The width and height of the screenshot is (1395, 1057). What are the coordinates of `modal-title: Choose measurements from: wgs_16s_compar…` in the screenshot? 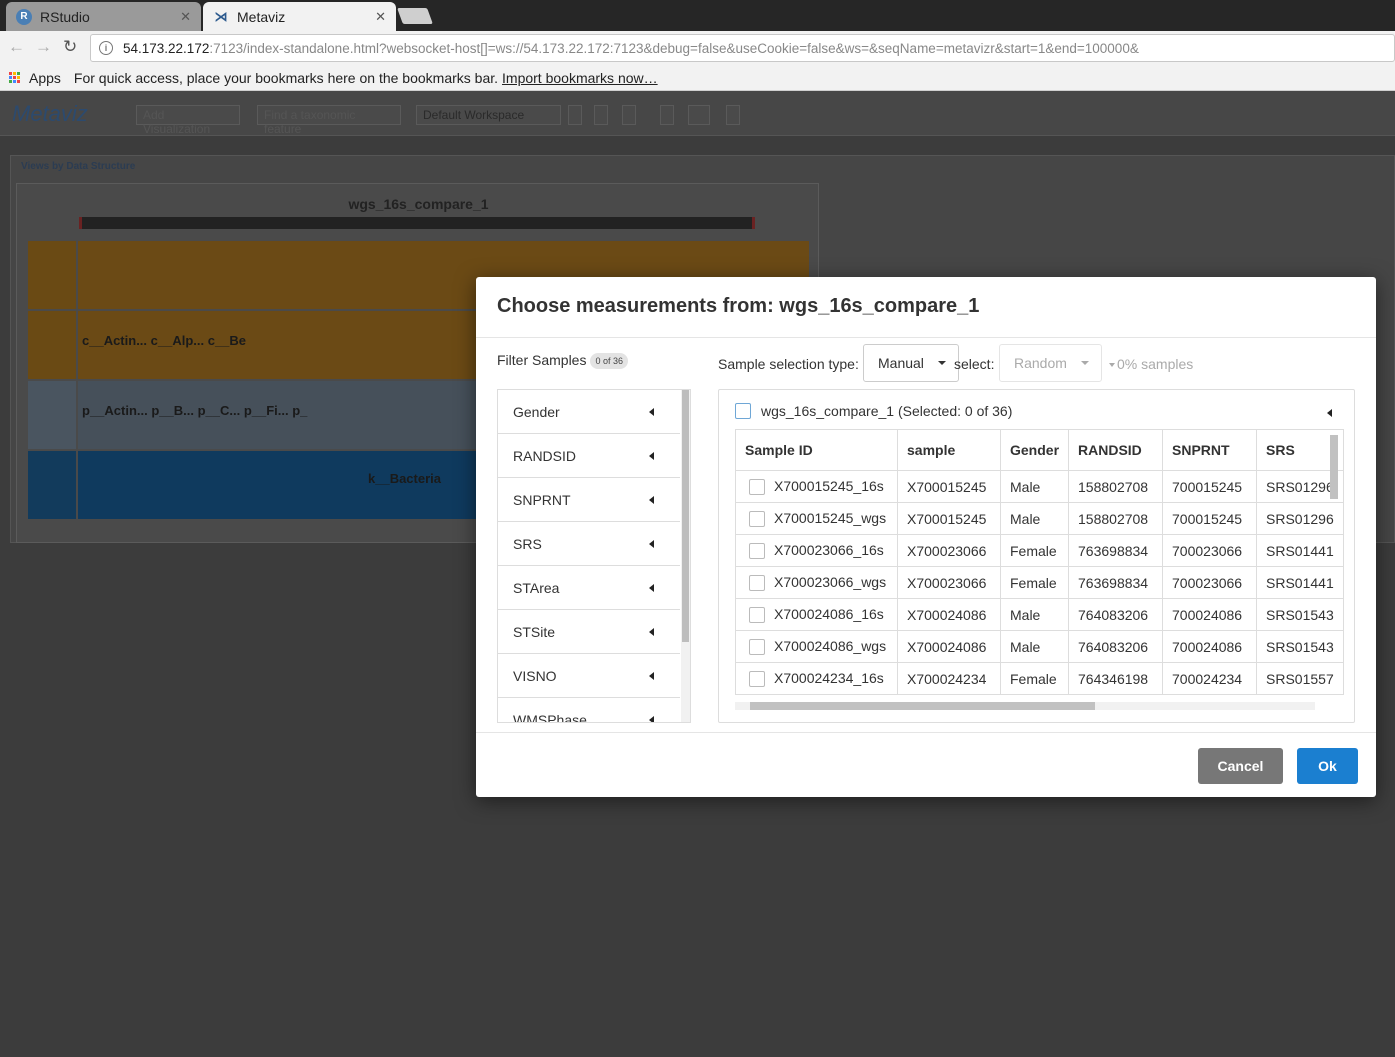 It's located at (738, 306).